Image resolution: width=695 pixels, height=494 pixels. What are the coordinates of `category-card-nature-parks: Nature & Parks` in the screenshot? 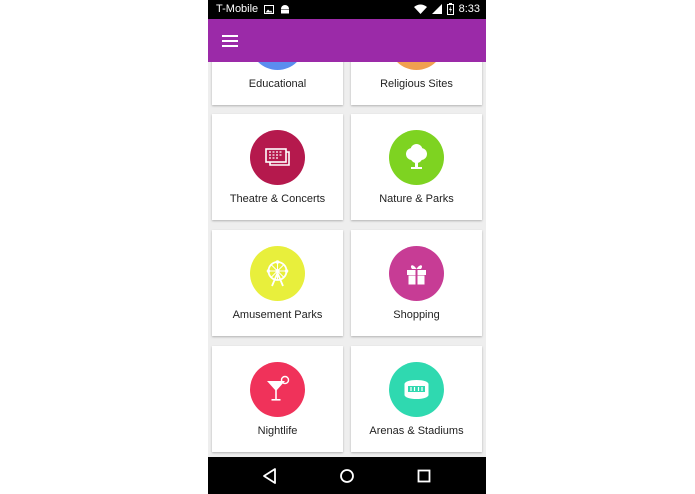 It's located at (416, 167).